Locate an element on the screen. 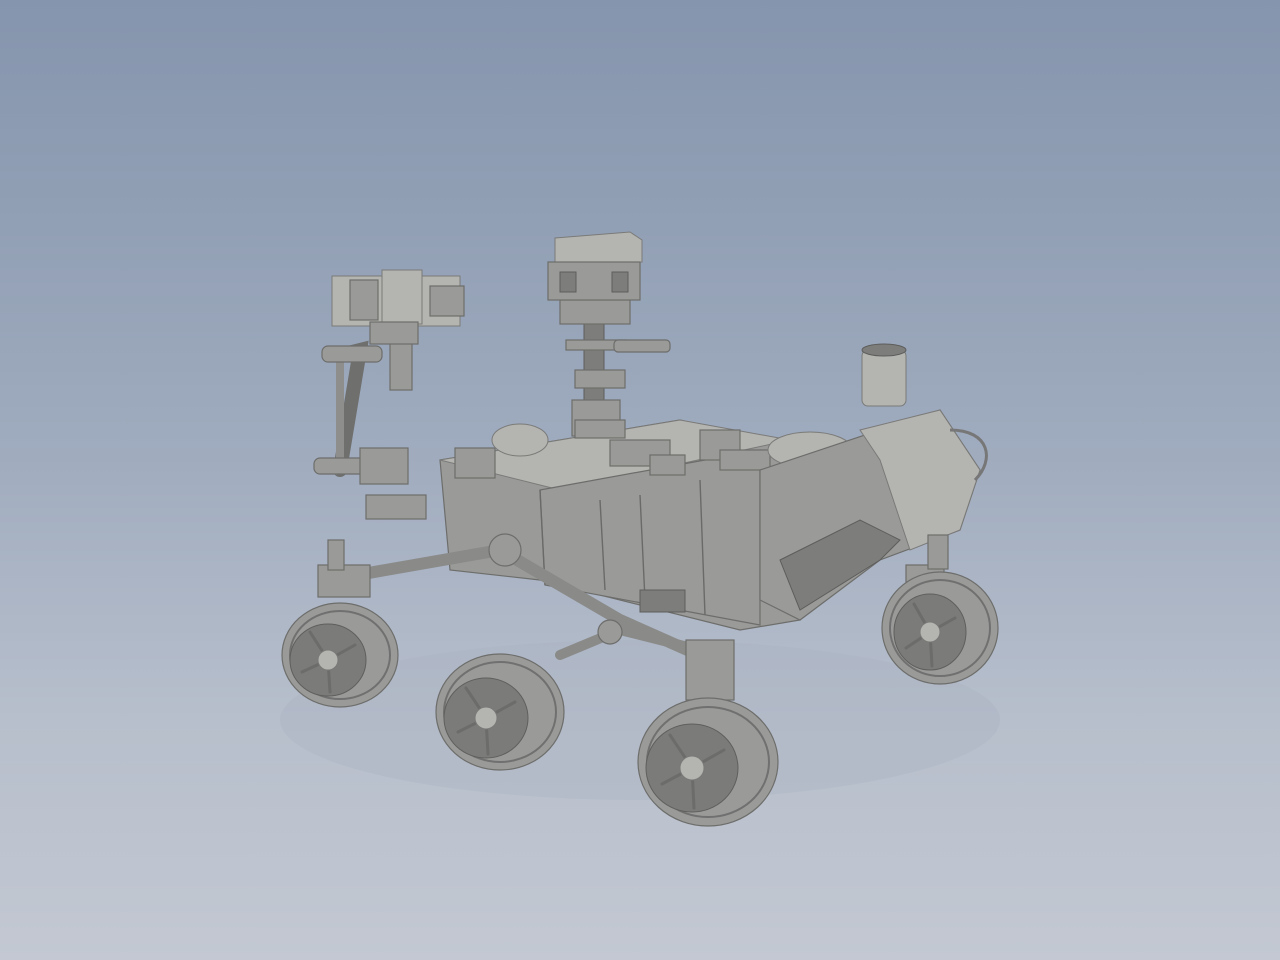 The image size is (1280, 960). wheel-middle-left is located at coordinates (500, 712).